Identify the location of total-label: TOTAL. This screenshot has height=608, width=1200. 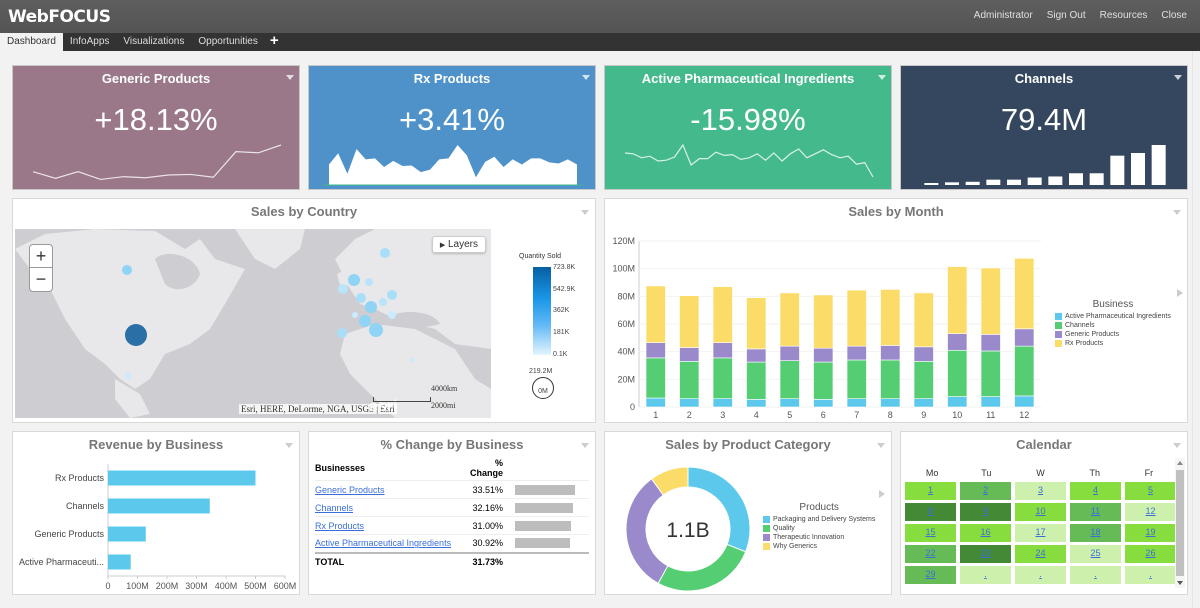
(390, 561).